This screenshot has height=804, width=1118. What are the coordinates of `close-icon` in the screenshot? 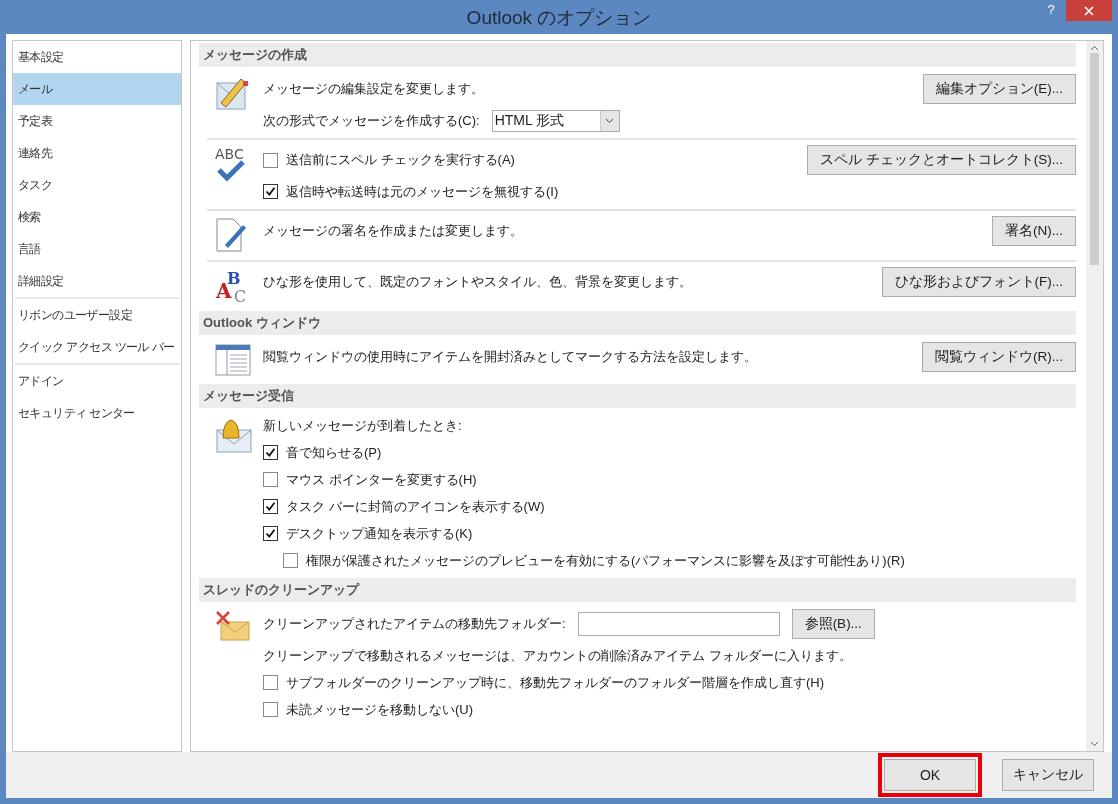 It's located at (1089, 10).